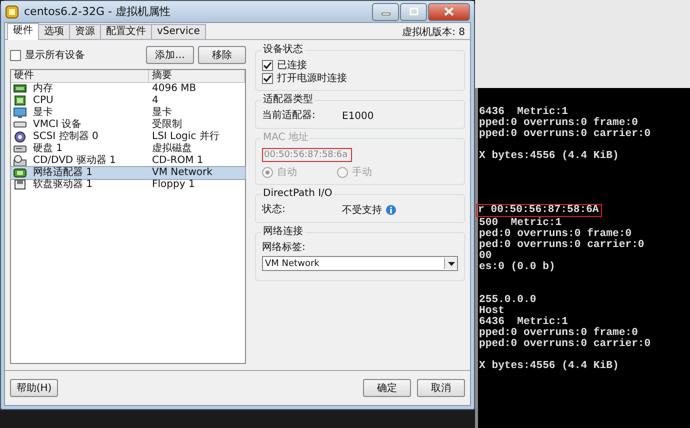 Image resolution: width=690 pixels, height=428 pixels. I want to click on tab: vService, so click(178, 31).